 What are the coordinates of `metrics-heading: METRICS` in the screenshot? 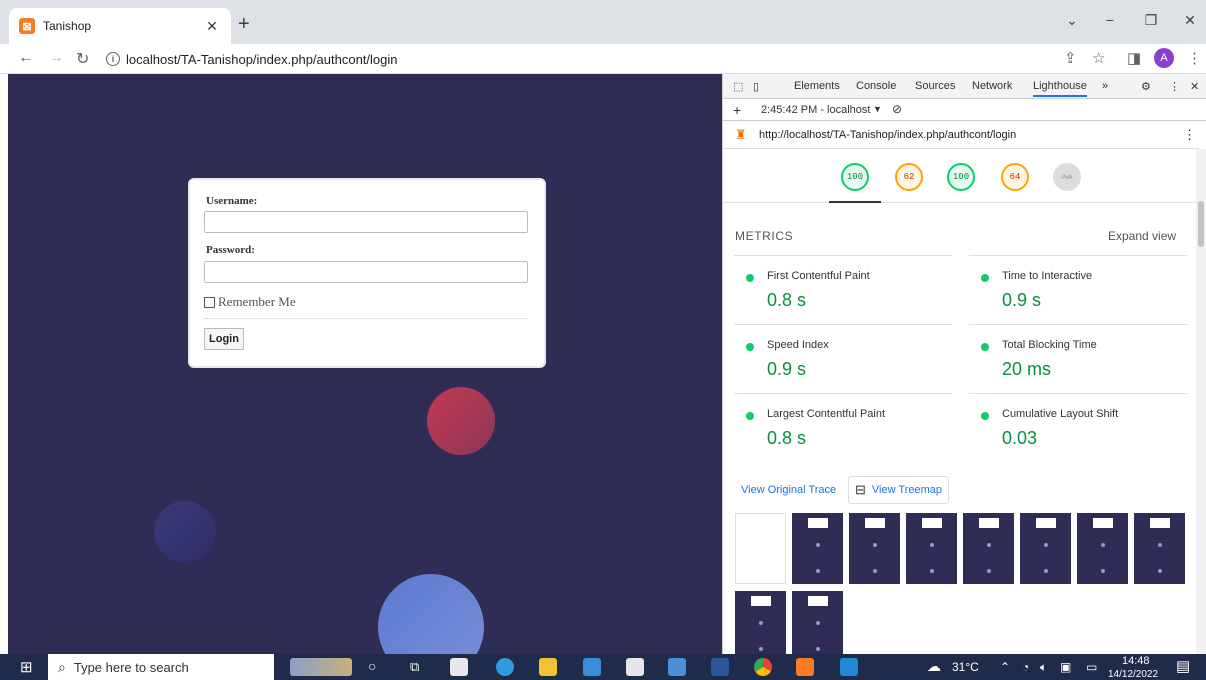 It's located at (764, 236).